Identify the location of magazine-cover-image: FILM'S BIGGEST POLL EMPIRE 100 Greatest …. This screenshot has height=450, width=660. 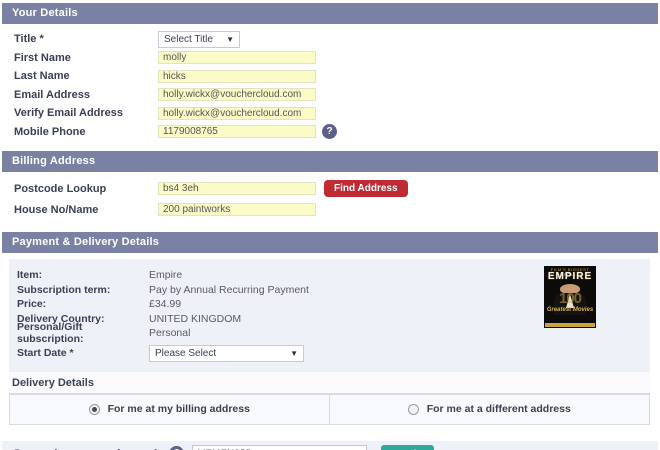
(570, 297).